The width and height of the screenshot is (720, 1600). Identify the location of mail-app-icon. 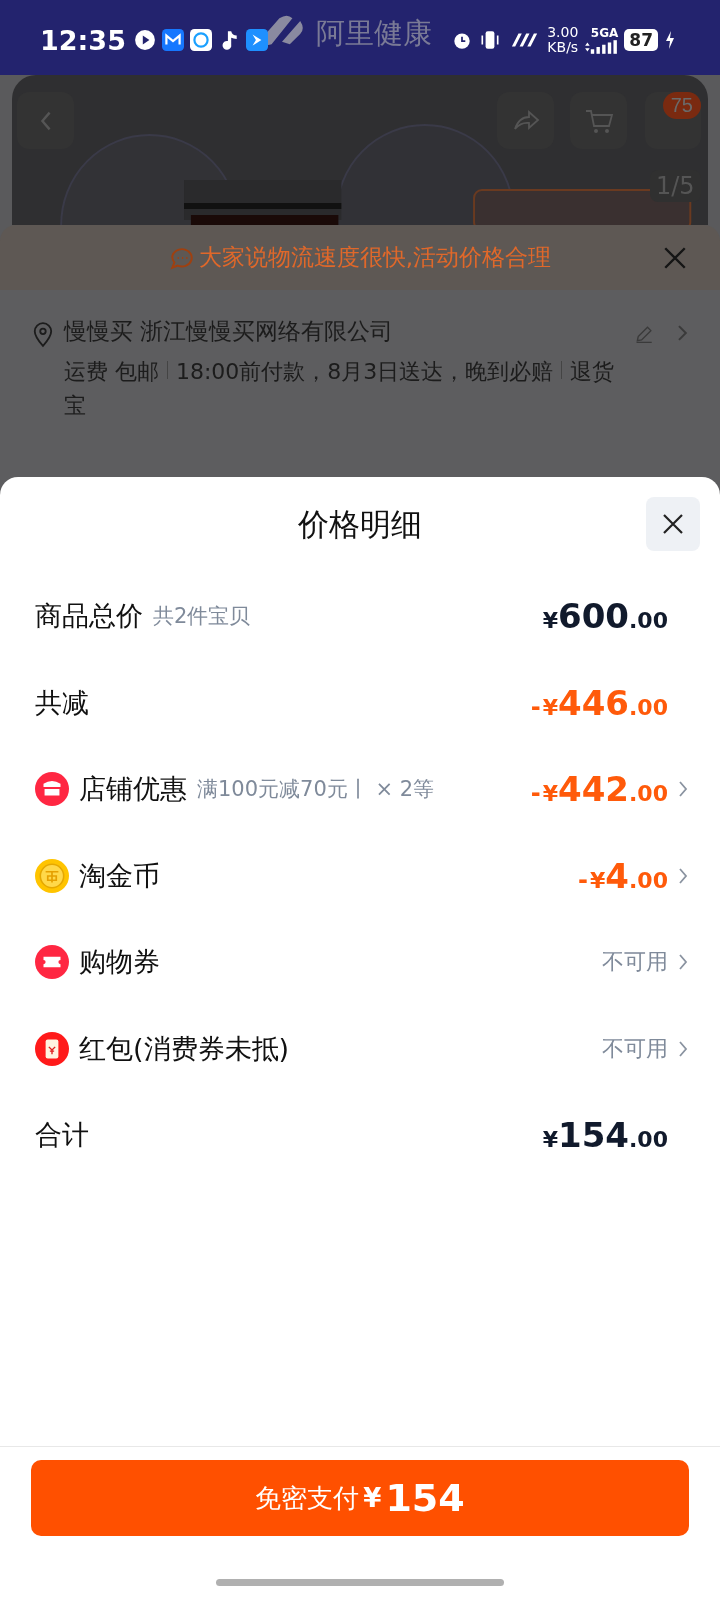
(172, 40).